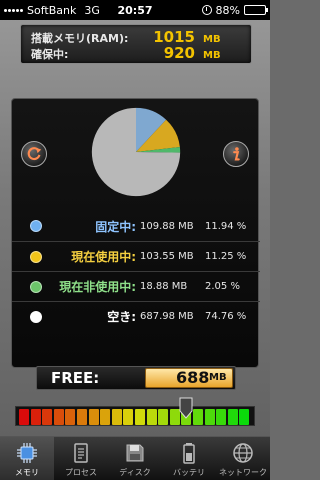 The height and width of the screenshot is (480, 320). Describe the element at coordinates (136, 378) in the screenshot. I see `free-memory-bar: FREE: 688 MB` at that location.